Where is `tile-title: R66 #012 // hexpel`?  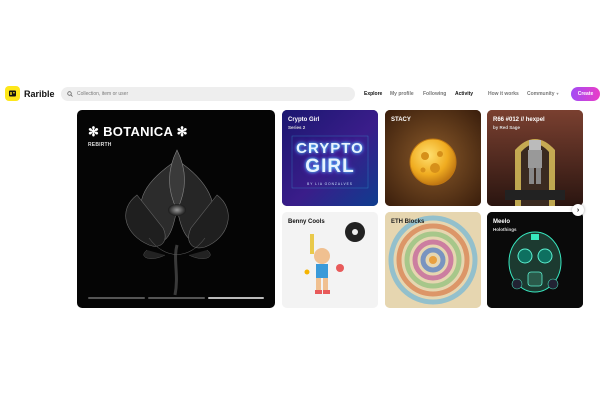 tile-title: R66 #012 // hexpel is located at coordinates (519, 120).